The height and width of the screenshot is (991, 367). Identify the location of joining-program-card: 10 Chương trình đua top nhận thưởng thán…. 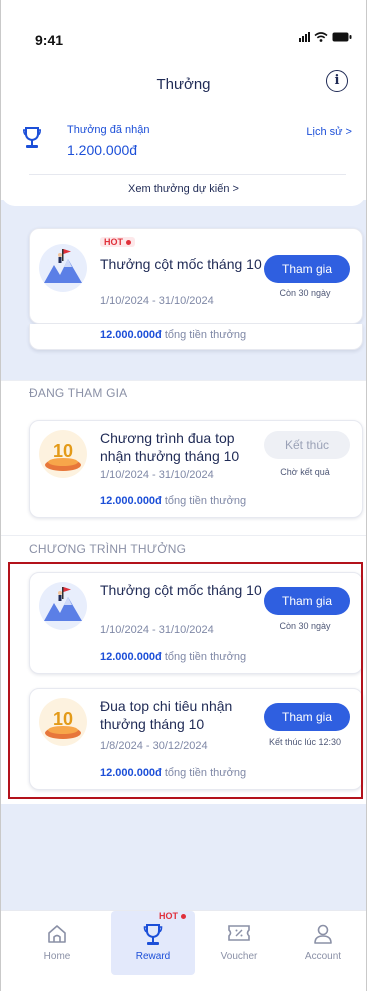
(196, 469).